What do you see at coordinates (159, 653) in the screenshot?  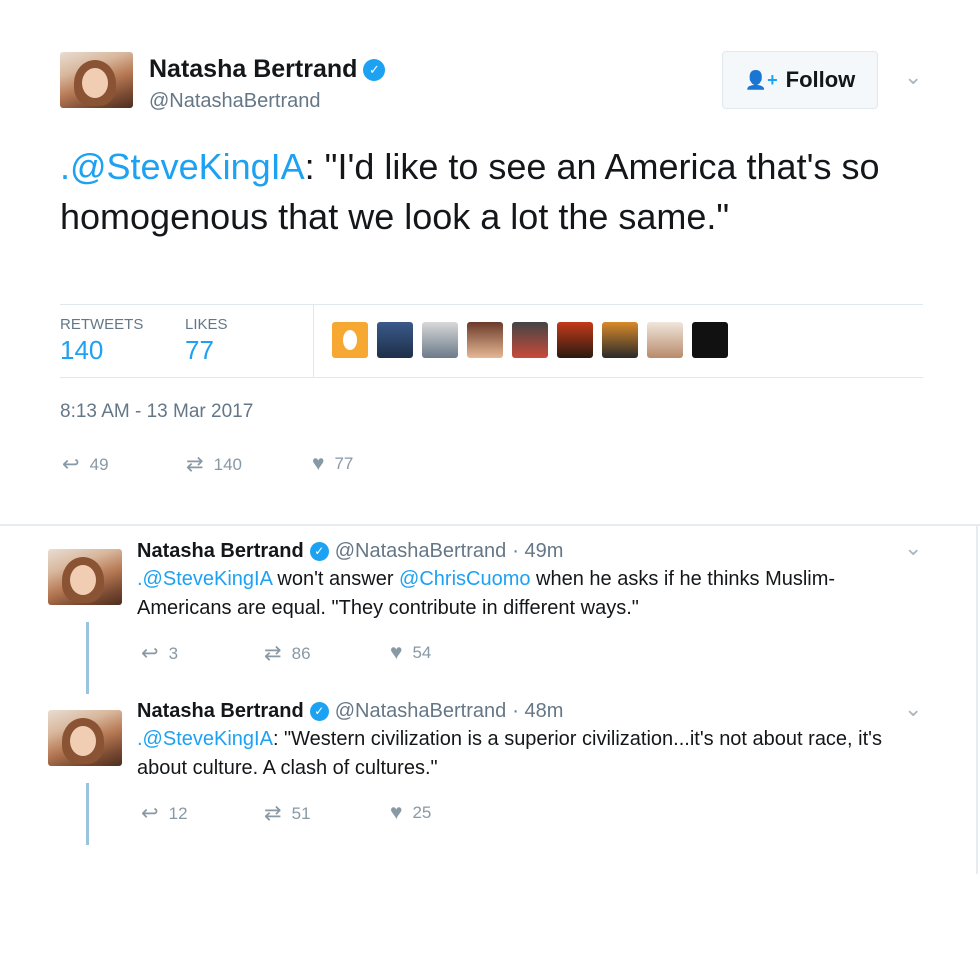 I see `reply-action: ↩ 3` at bounding box center [159, 653].